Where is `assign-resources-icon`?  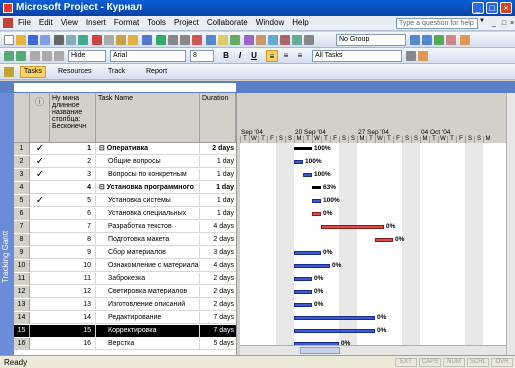
assign-resources-icon is located at coordinates (235, 40).